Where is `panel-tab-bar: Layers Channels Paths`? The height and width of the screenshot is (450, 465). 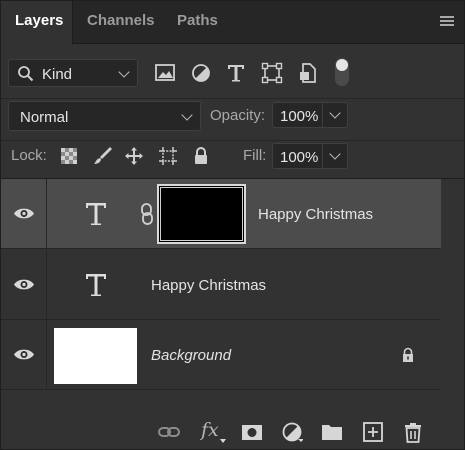 panel-tab-bar: Layers Channels Paths is located at coordinates (232, 23).